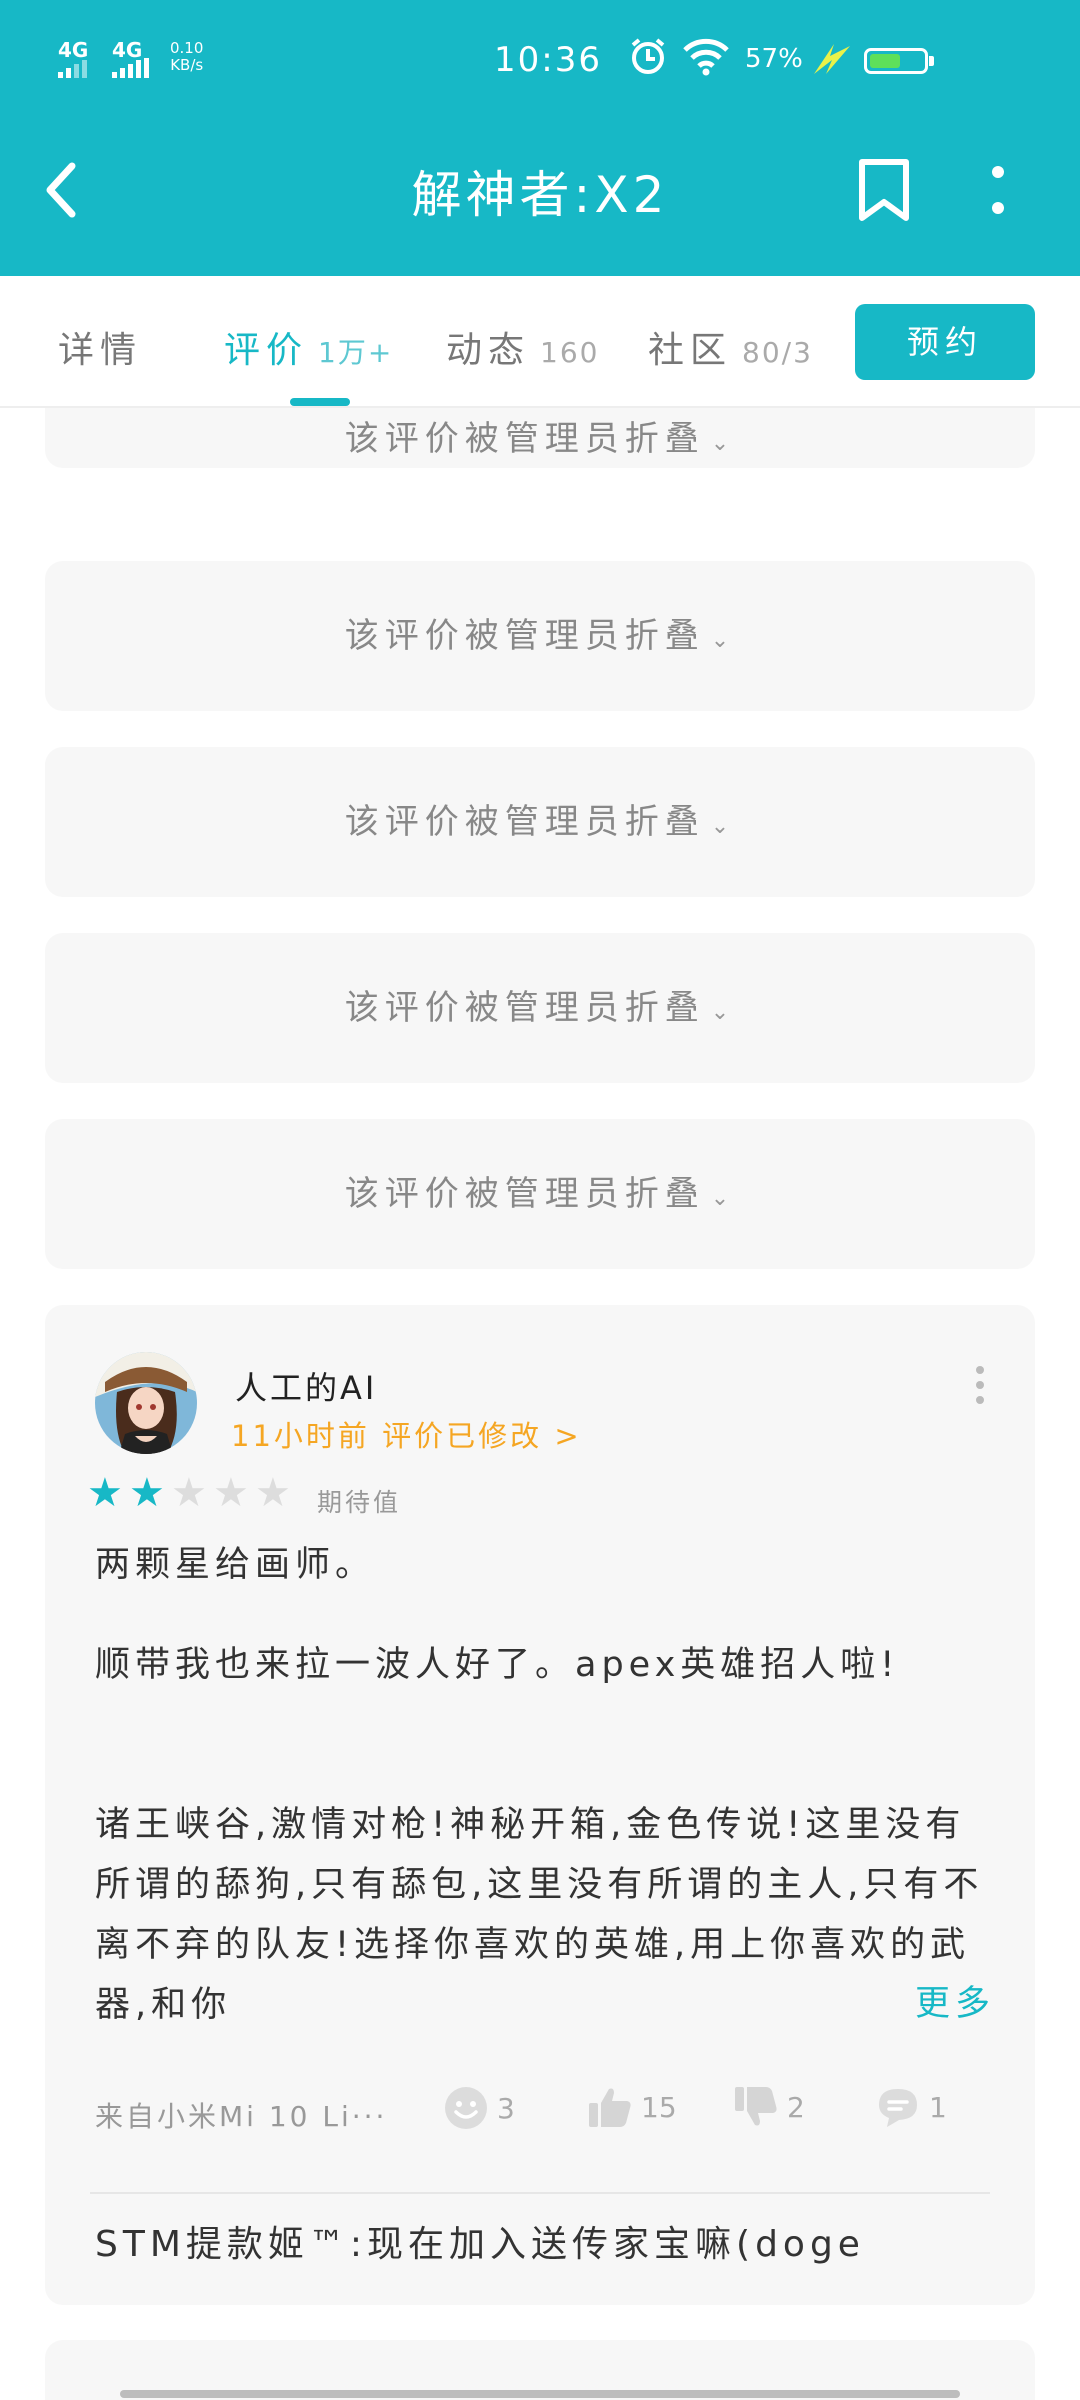 The height and width of the screenshot is (2400, 1080). I want to click on funny-button: 3, so click(479, 2108).